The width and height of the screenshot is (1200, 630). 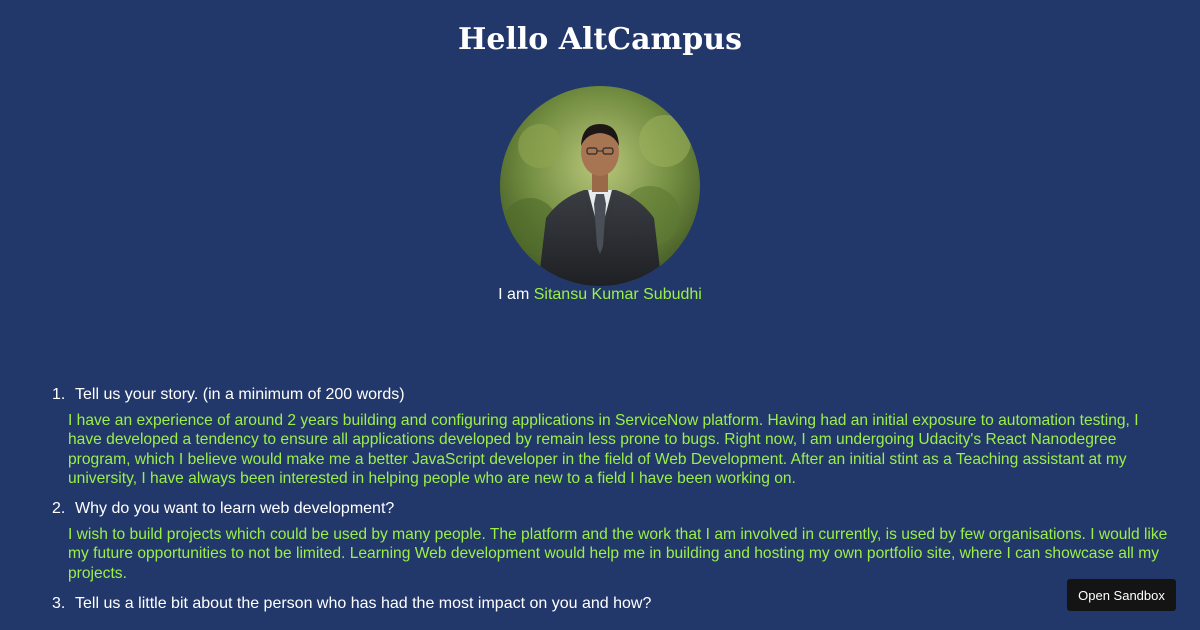 I want to click on profile-photo, so click(x=600, y=186).